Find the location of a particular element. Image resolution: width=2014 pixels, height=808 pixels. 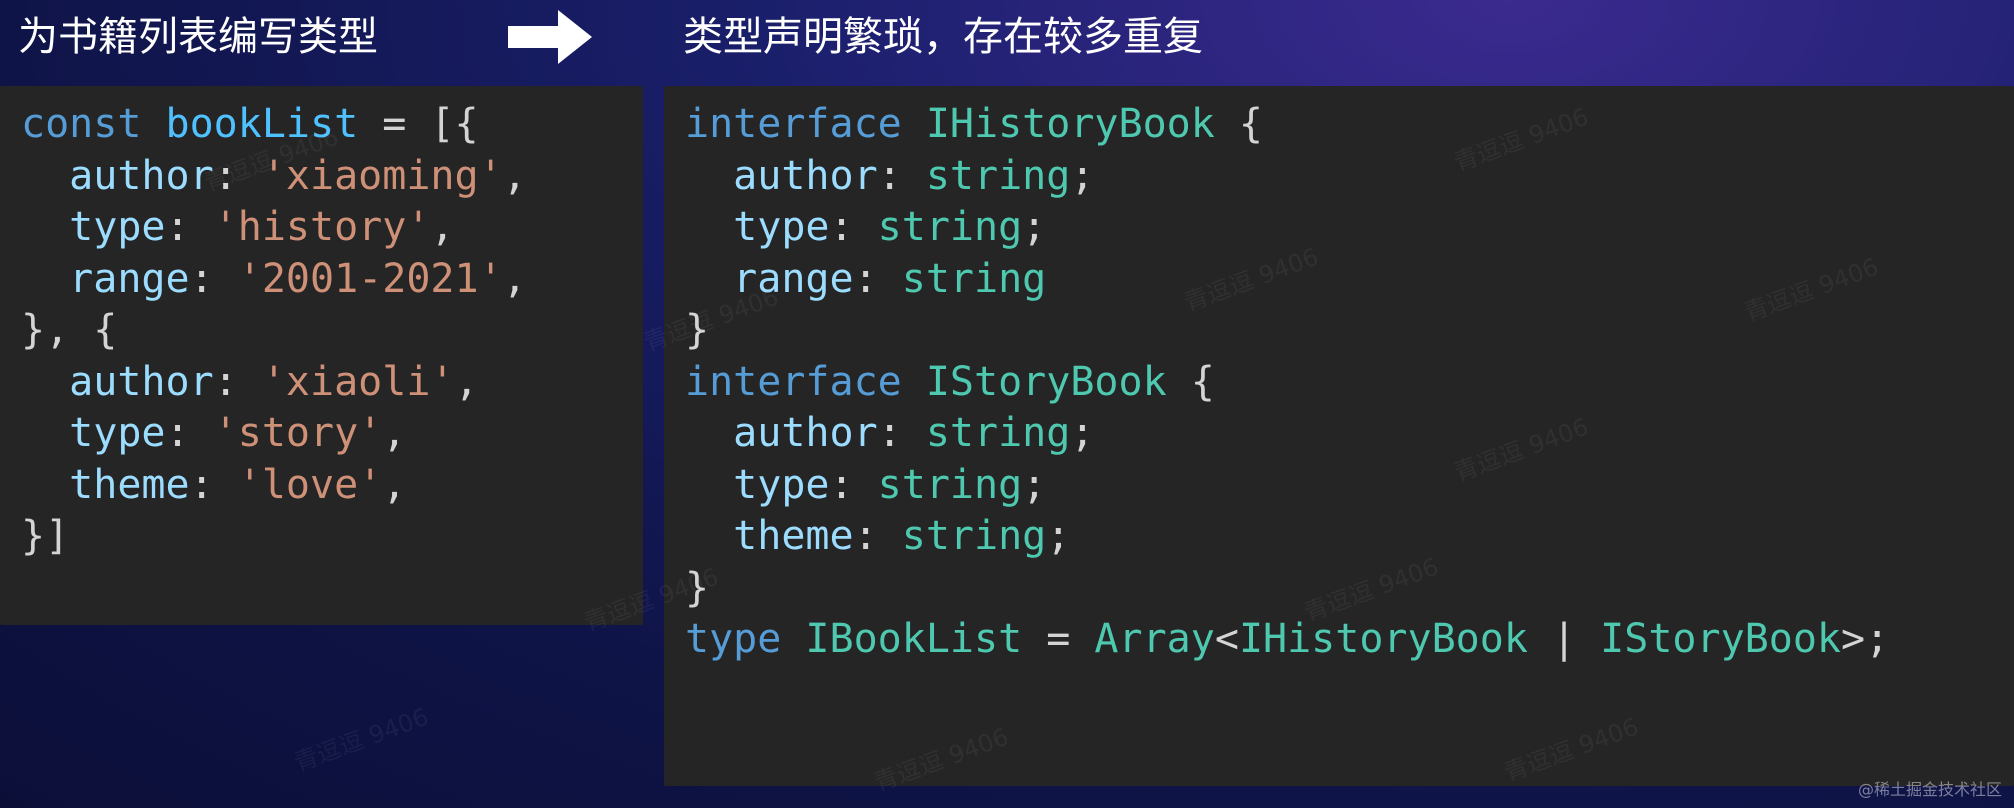

code-line: const bookList = [{ is located at coordinates (332, 125).